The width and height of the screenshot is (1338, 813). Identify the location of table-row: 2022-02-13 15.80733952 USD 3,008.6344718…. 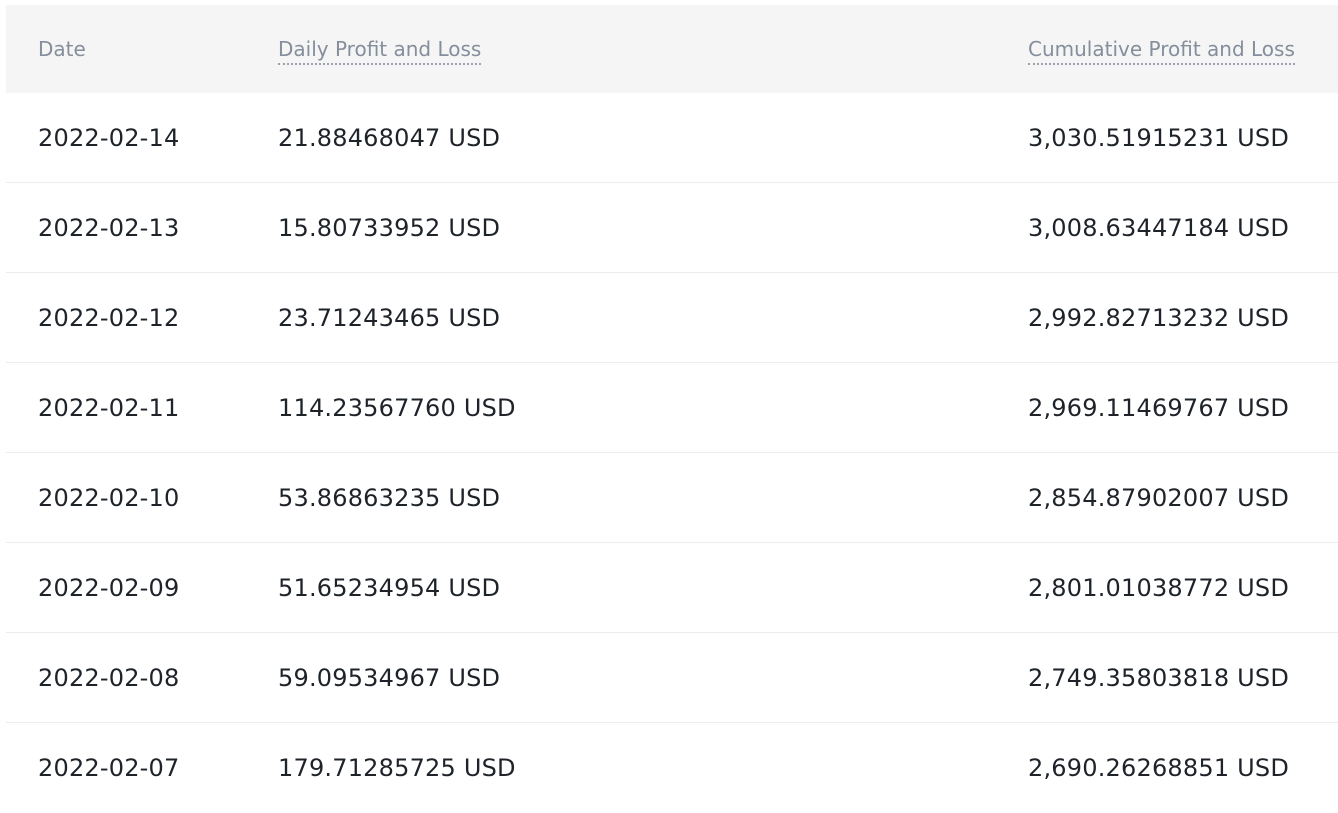
(672, 228).